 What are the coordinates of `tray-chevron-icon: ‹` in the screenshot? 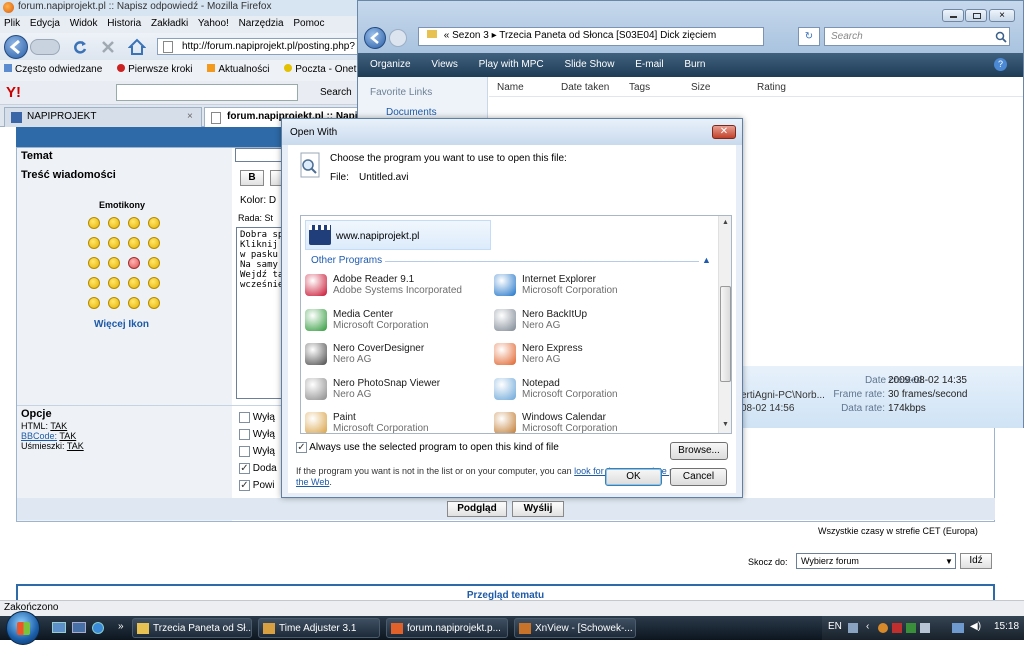 It's located at (867, 626).